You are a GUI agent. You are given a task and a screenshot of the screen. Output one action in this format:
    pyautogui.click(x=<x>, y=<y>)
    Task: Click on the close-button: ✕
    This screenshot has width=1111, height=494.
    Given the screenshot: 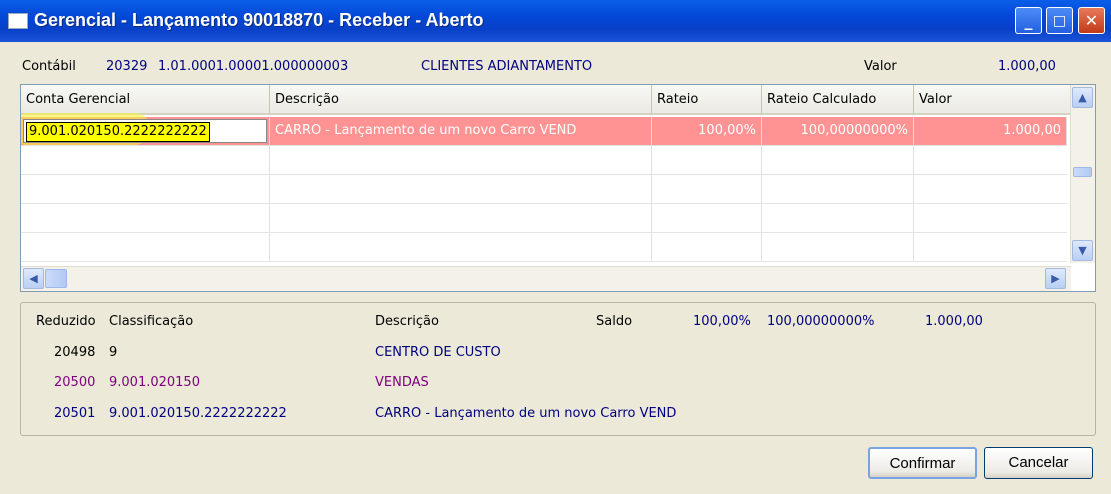 What is the action you would take?
    pyautogui.click(x=1091, y=20)
    